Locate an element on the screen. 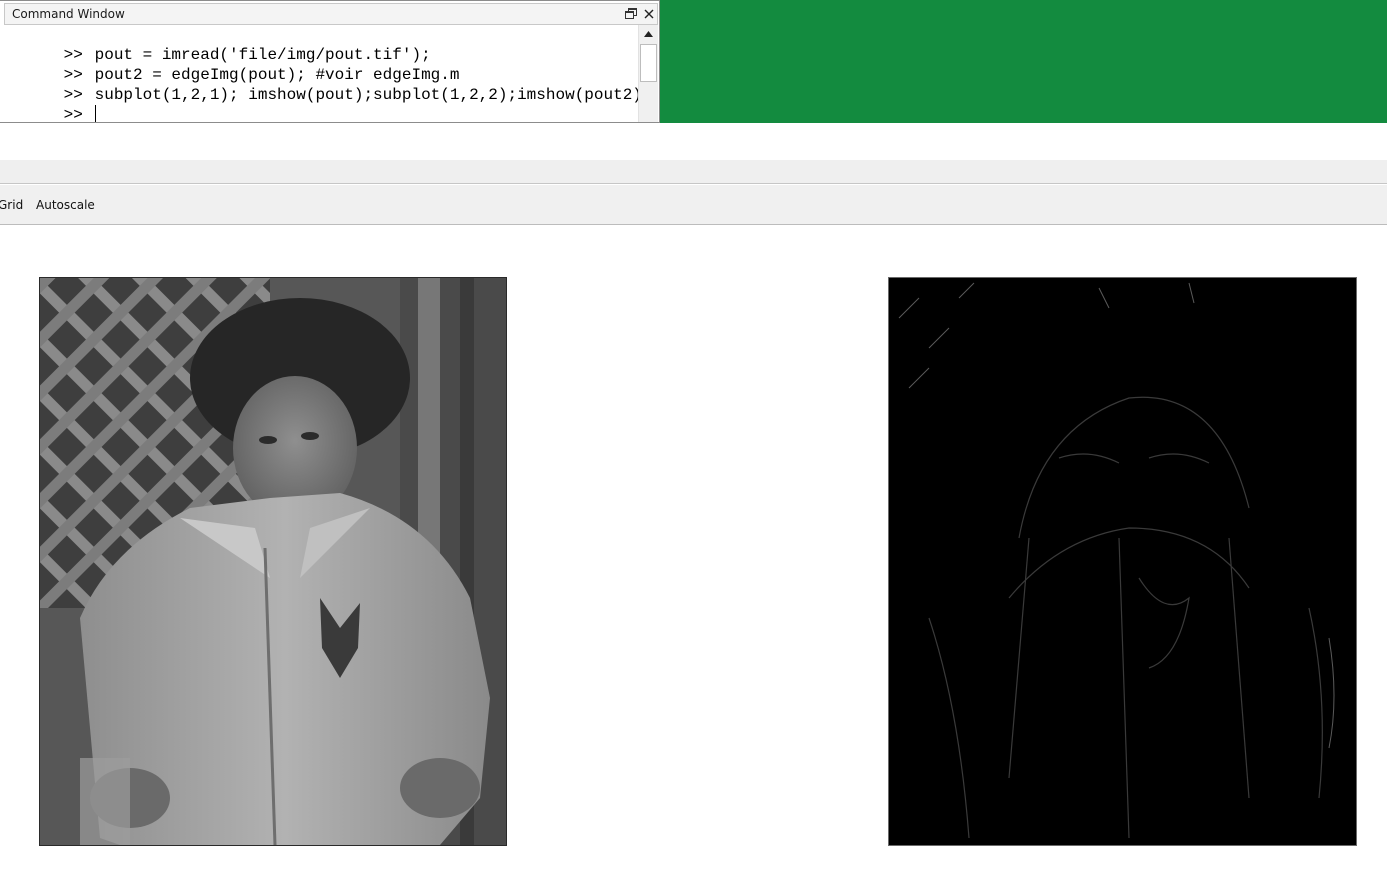 The image size is (1387, 879). command-line: >> pout = imread('file/img/pout.tif'); is located at coordinates (218, 44).